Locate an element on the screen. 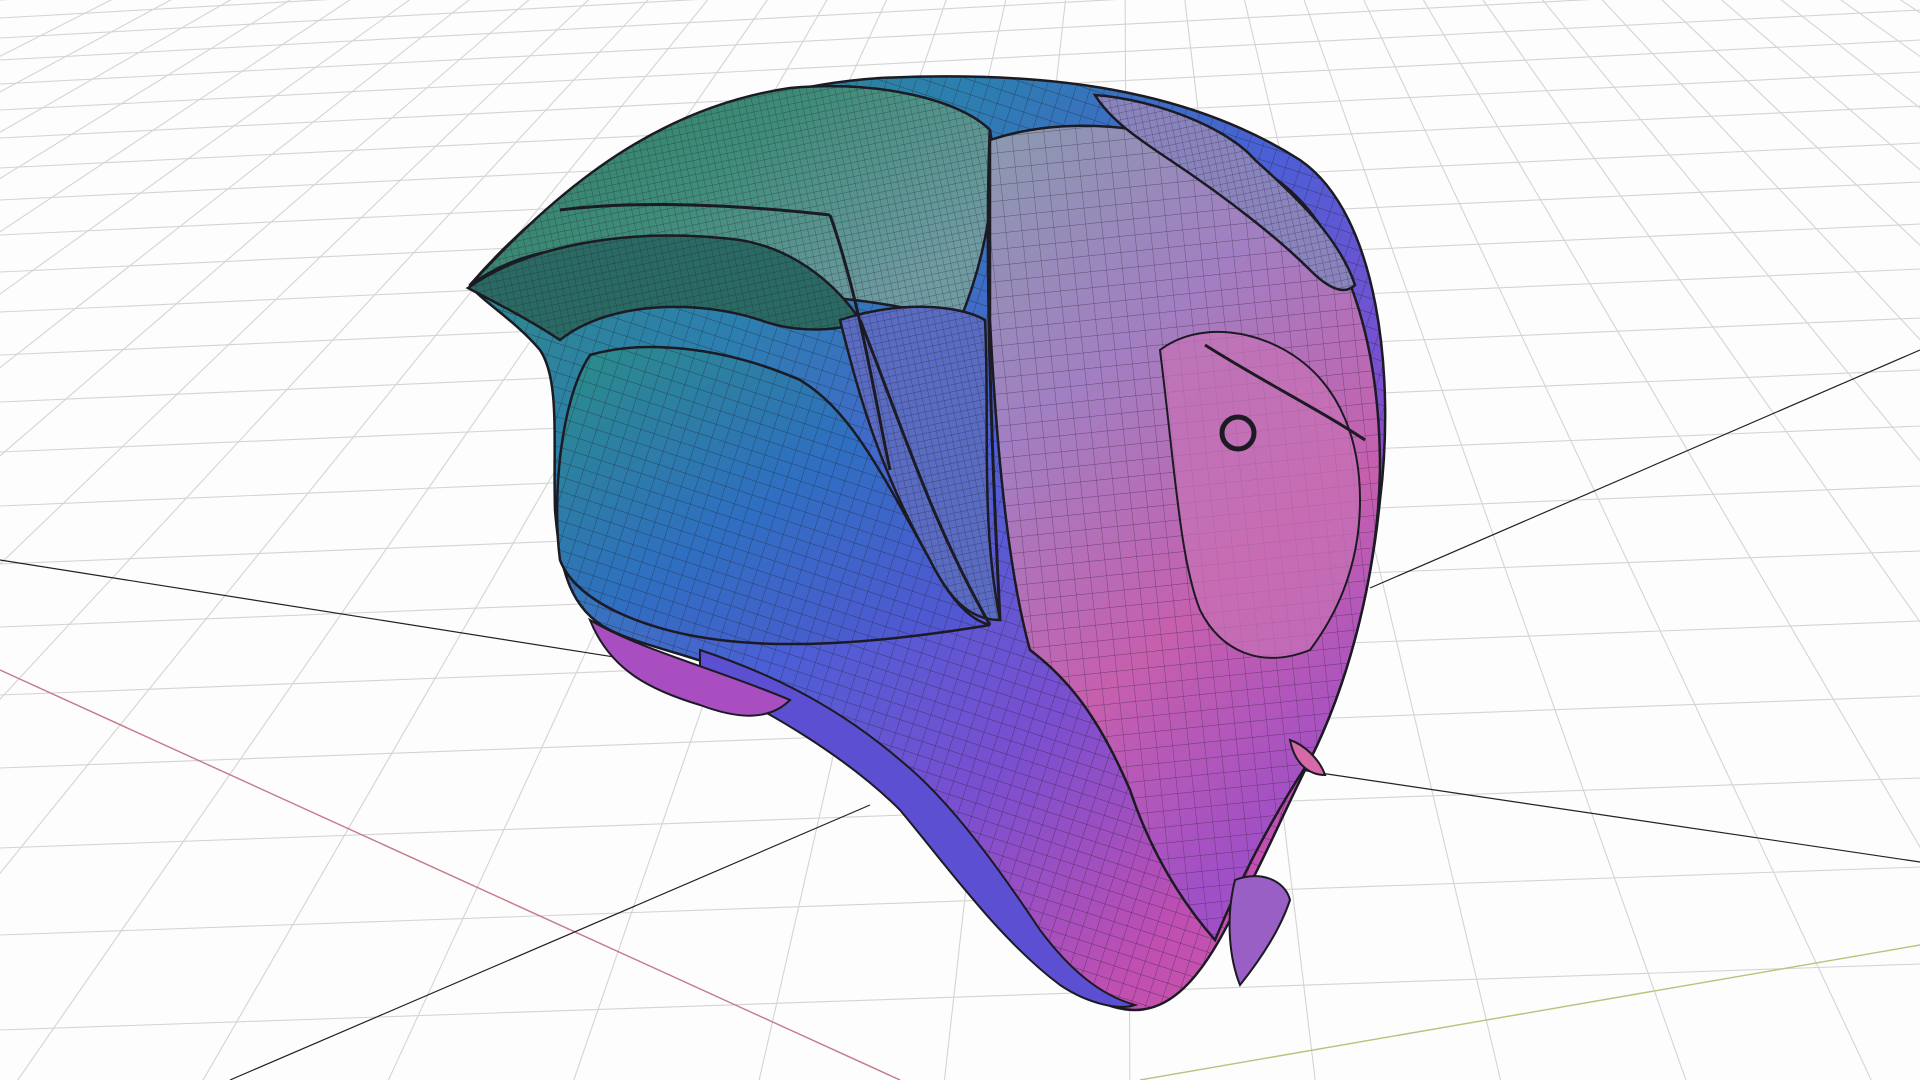  guide-line-right is located at coordinates (1609, 816).